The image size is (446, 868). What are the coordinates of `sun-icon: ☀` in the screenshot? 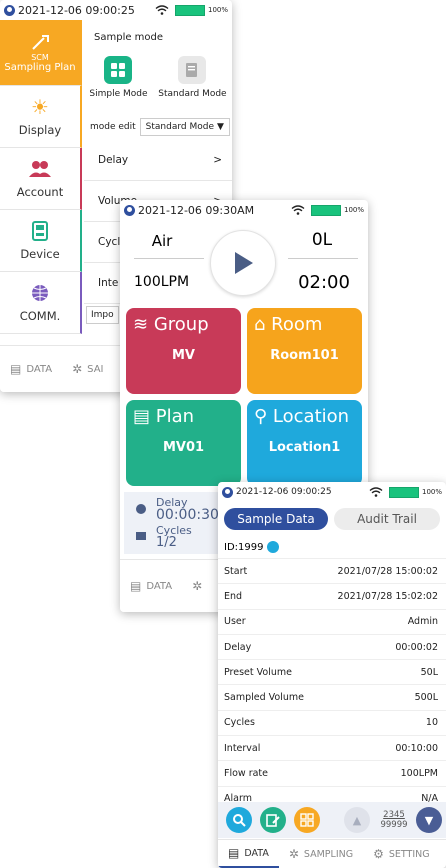 It's located at (40, 107).